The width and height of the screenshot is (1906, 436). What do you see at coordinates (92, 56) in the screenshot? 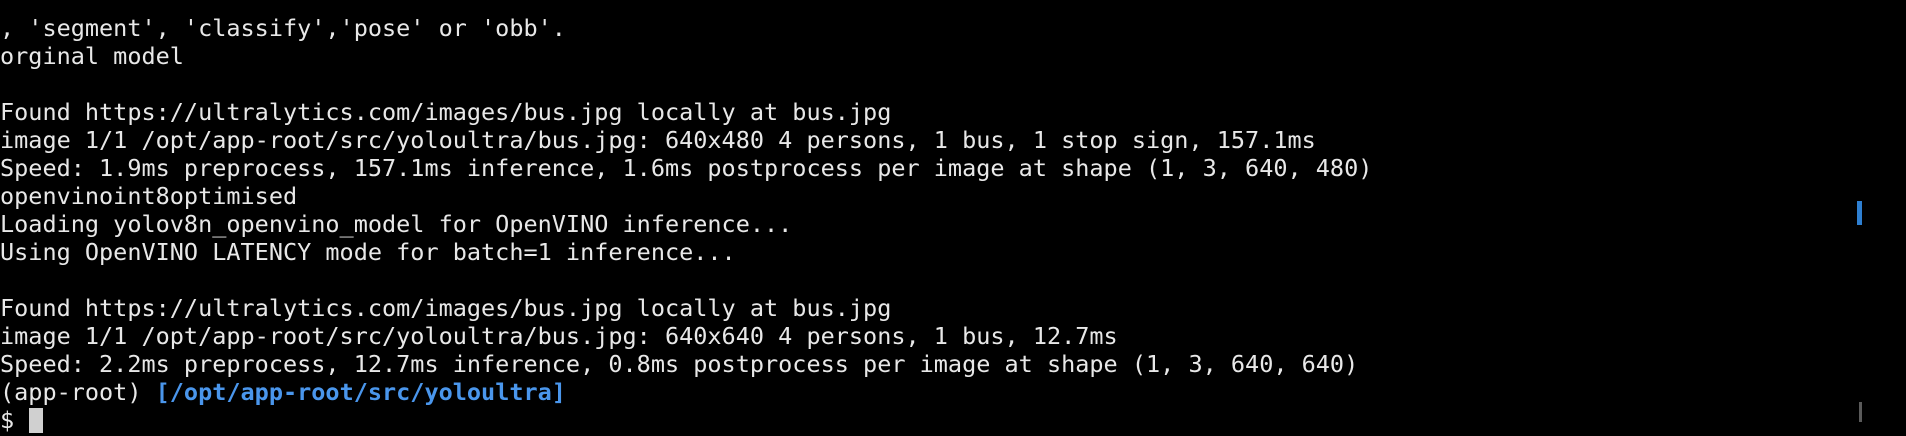
I see `terminal-line: orginal model` at bounding box center [92, 56].